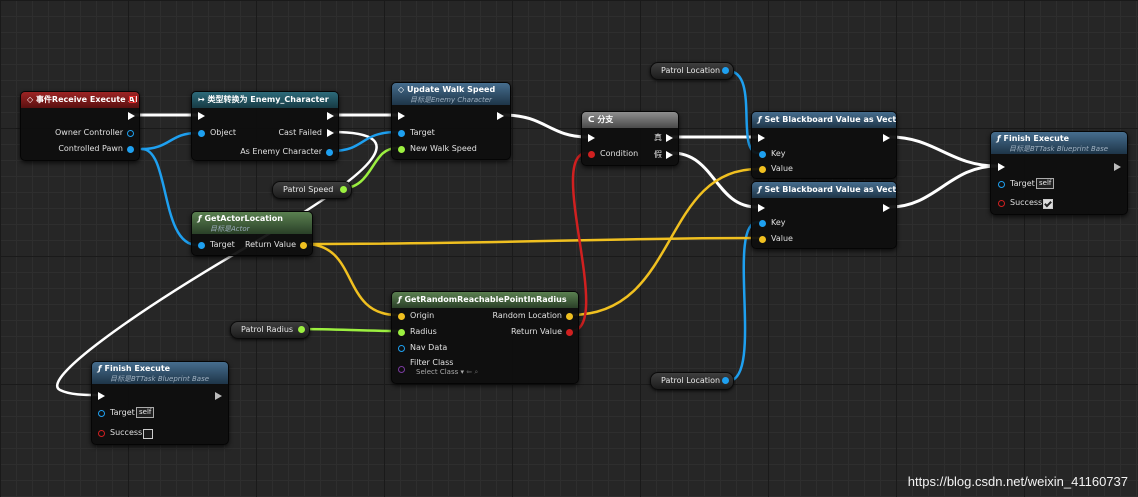 The height and width of the screenshot is (497, 1138). What do you see at coordinates (351, 279) in the screenshot?
I see `wire-vec-getloc-to-origin` at bounding box center [351, 279].